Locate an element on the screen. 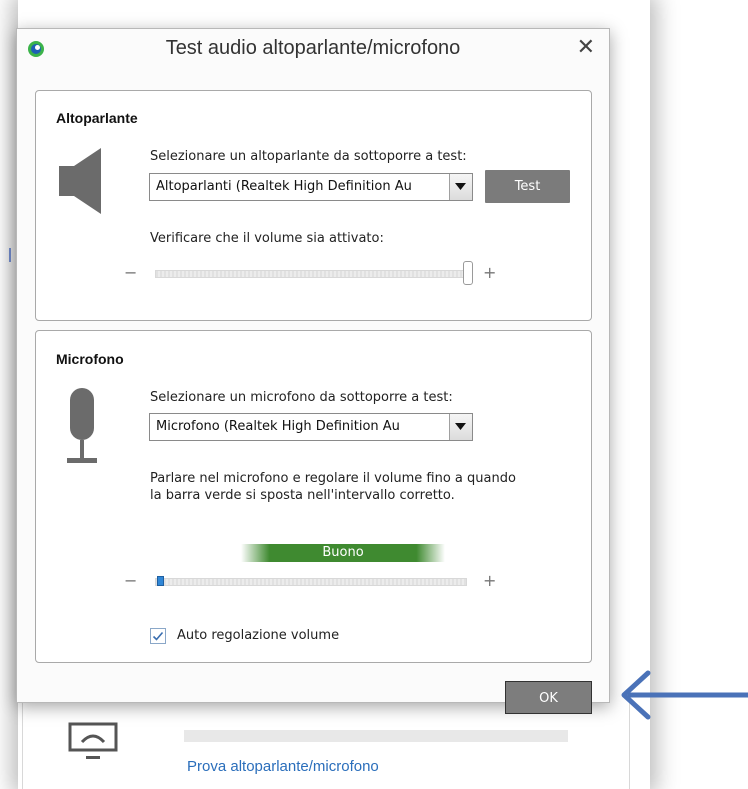 The width and height of the screenshot is (748, 789). title-bar: Test audio altoparlante/microfono ✕ is located at coordinates (313, 49).